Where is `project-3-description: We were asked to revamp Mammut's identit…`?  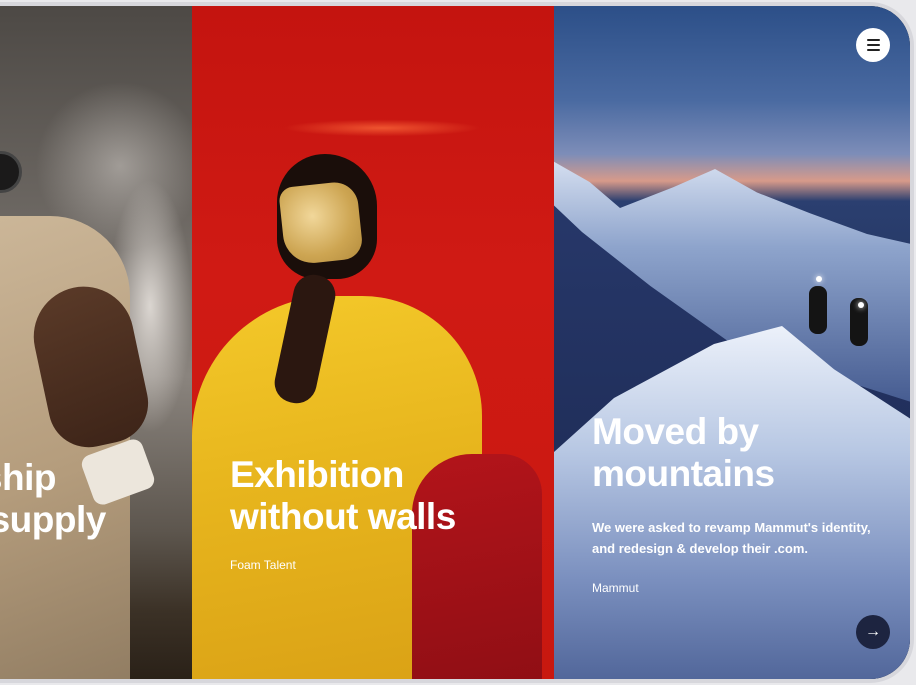 project-3-description: We were asked to revamp Mammut's identit… is located at coordinates (731, 538).